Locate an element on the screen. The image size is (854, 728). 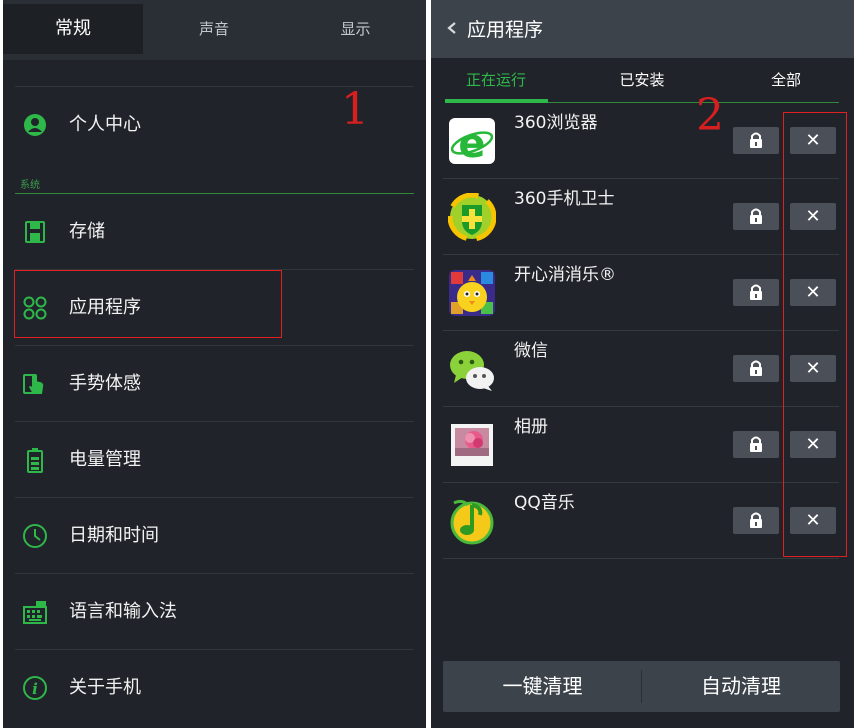
settings-item-label: 存储 is located at coordinates (87, 231).